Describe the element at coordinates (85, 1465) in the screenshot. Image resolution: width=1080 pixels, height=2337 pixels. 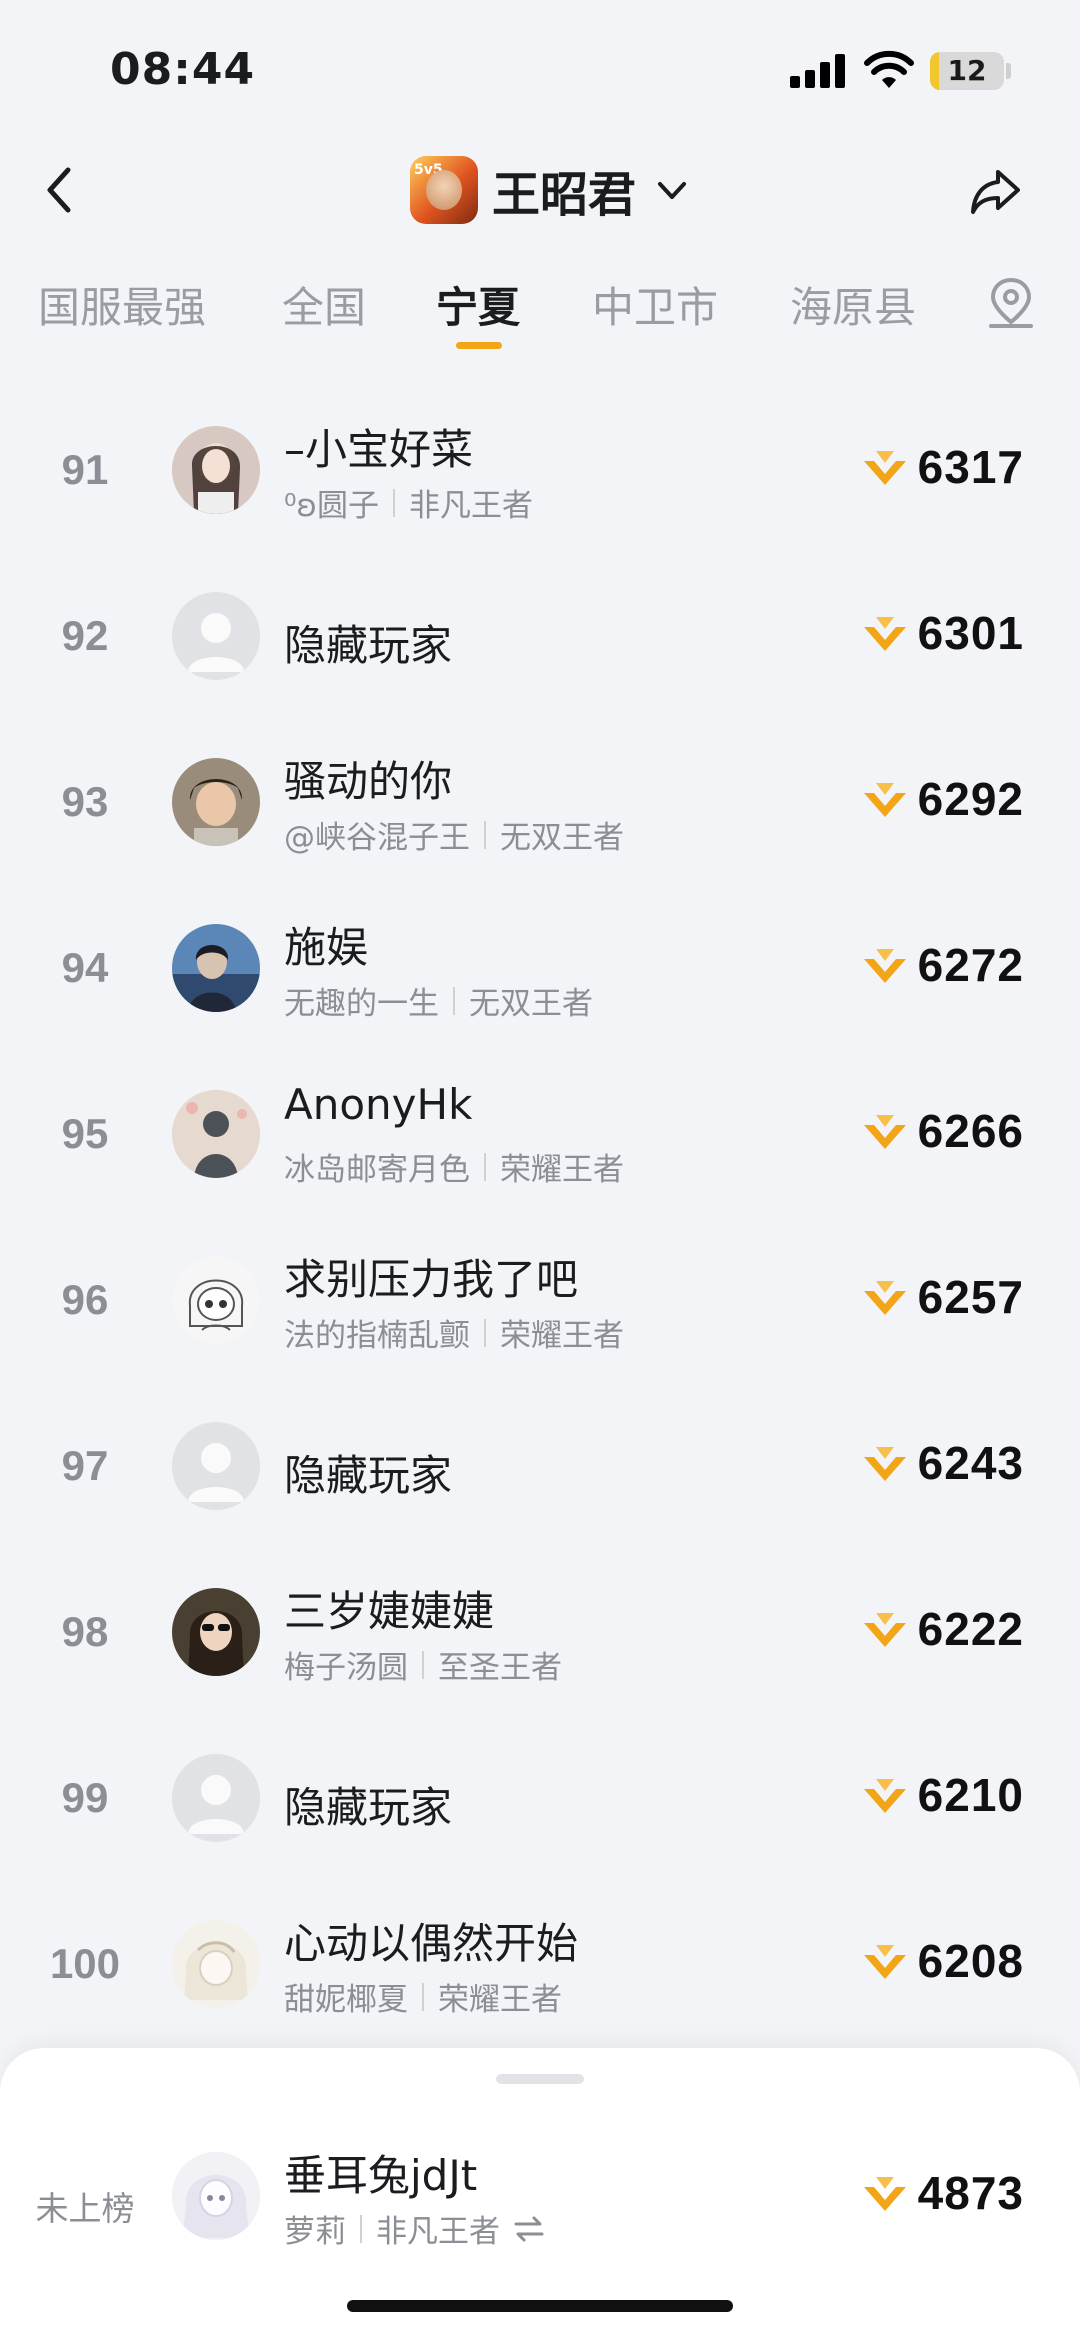
I see `rank-number: 97` at that location.